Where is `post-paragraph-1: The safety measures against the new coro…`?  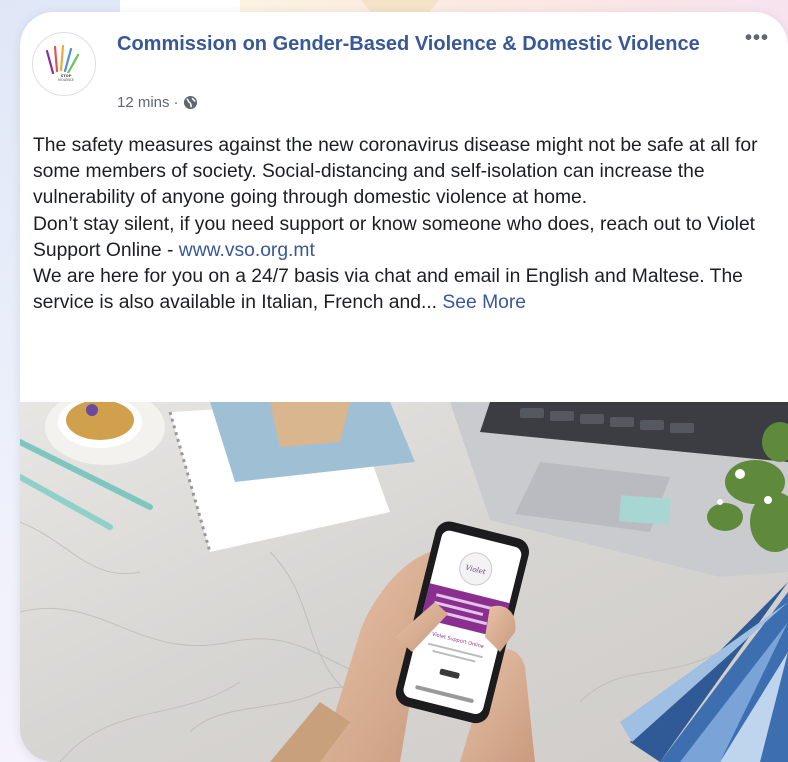 post-paragraph-1: The safety measures against the new coro… is located at coordinates (395, 172).